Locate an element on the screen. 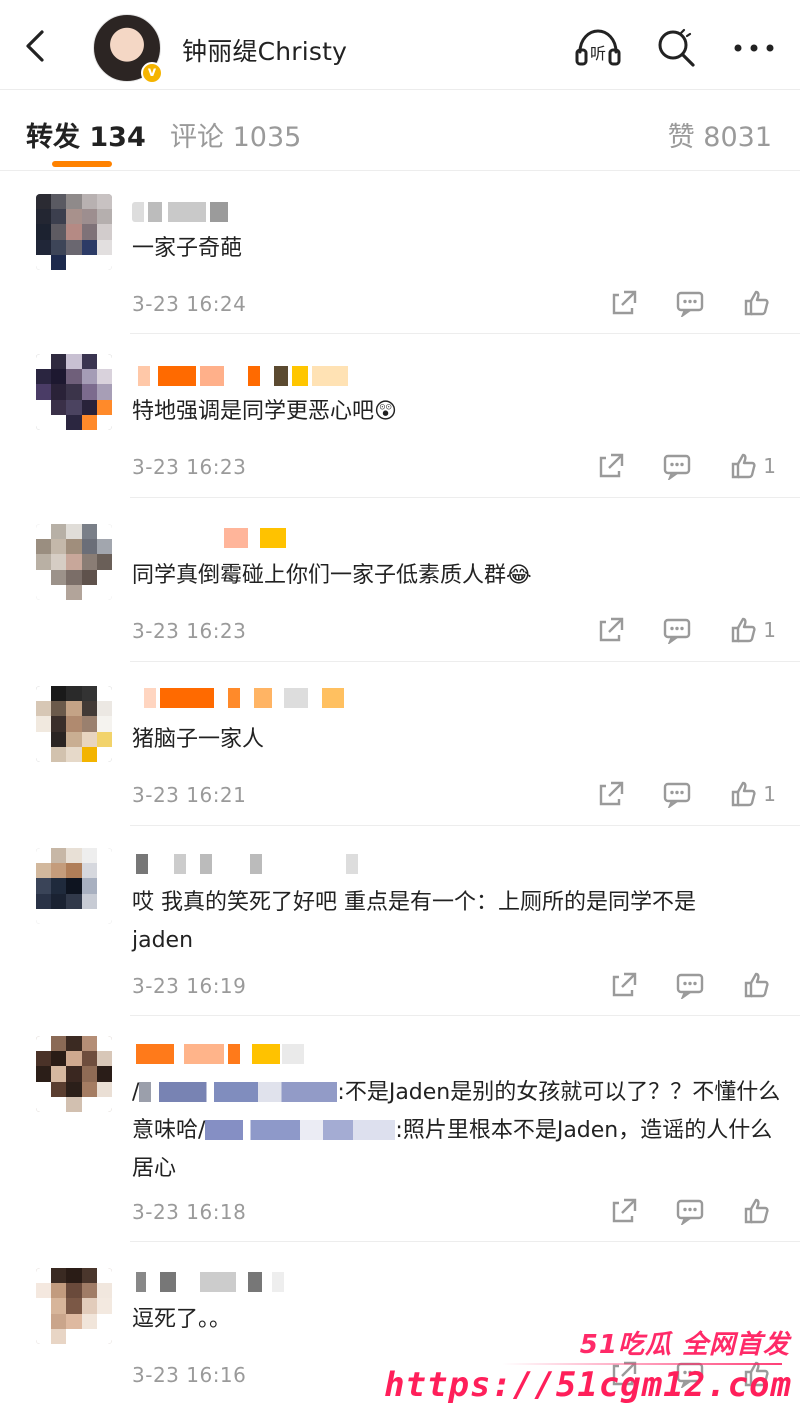  list-item: 一家子奇葩 3-23 16:24 is located at coordinates (400, 253).